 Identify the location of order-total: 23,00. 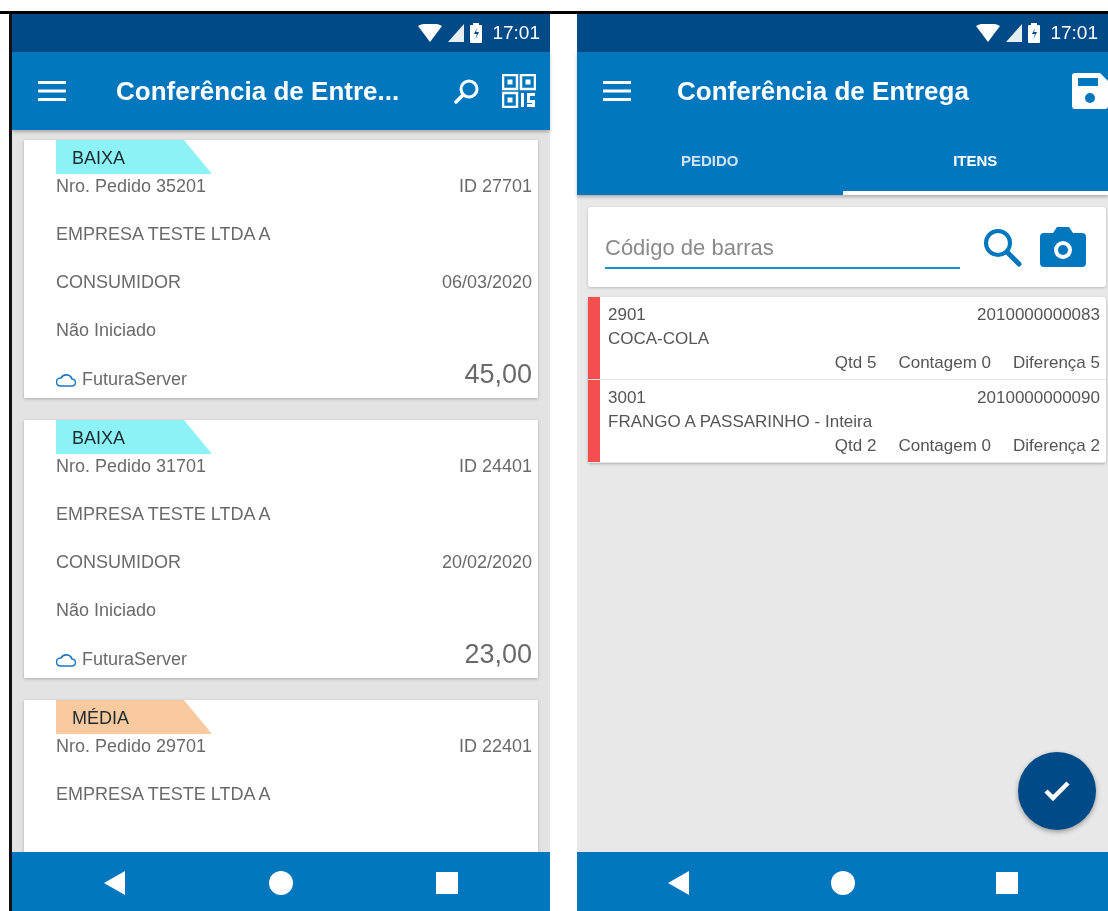
(498, 654).